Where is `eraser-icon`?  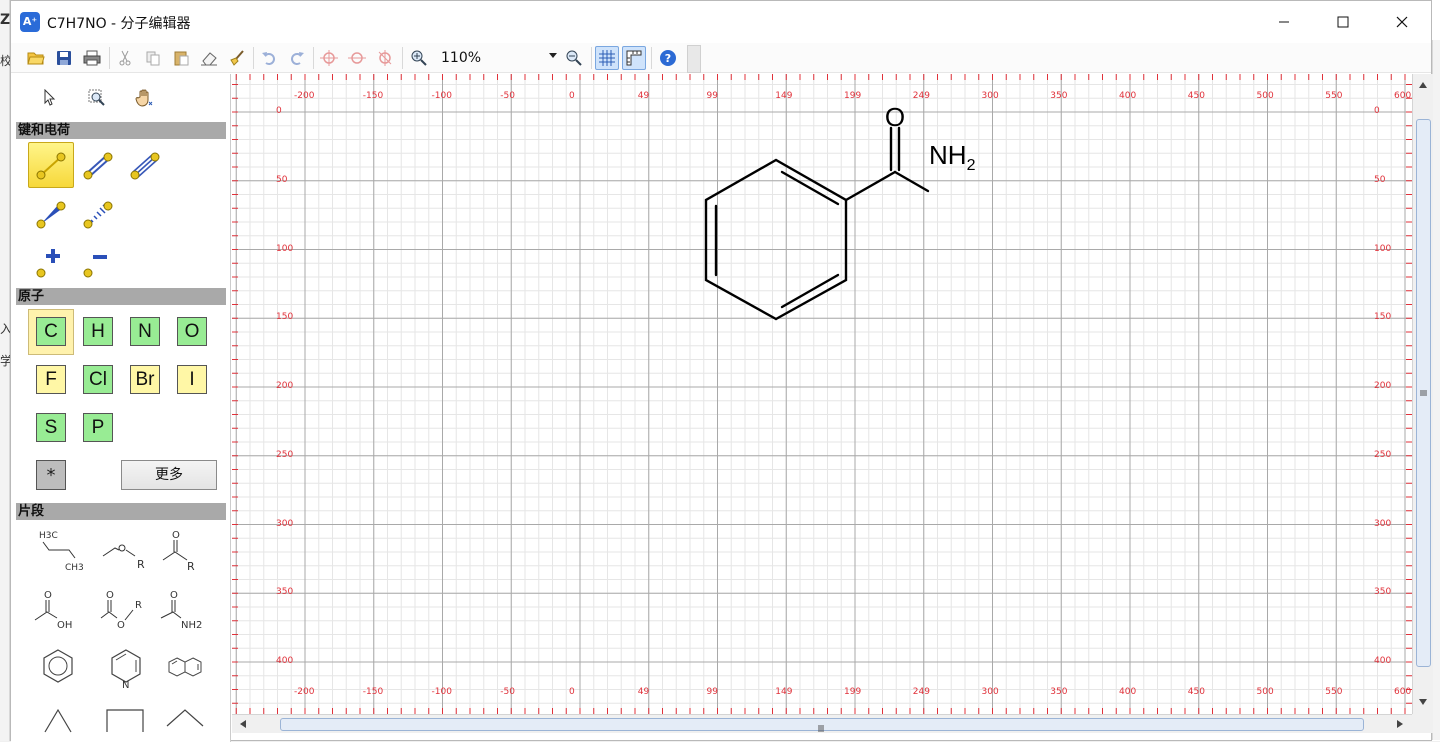 eraser-icon is located at coordinates (209, 59).